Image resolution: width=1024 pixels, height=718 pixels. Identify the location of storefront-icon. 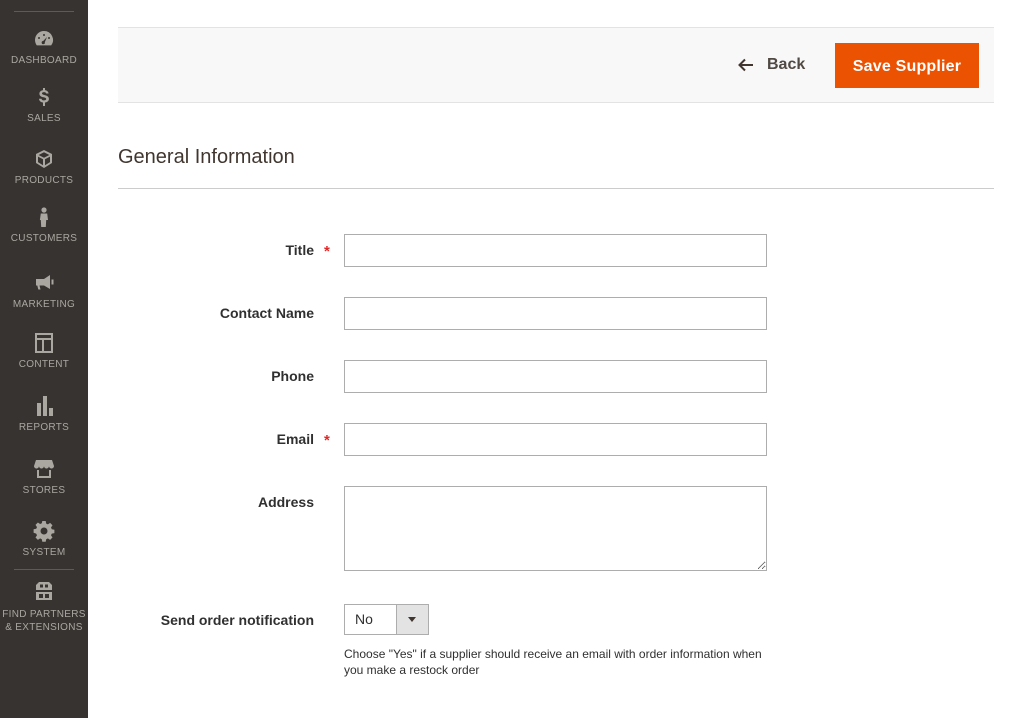
(44, 469).